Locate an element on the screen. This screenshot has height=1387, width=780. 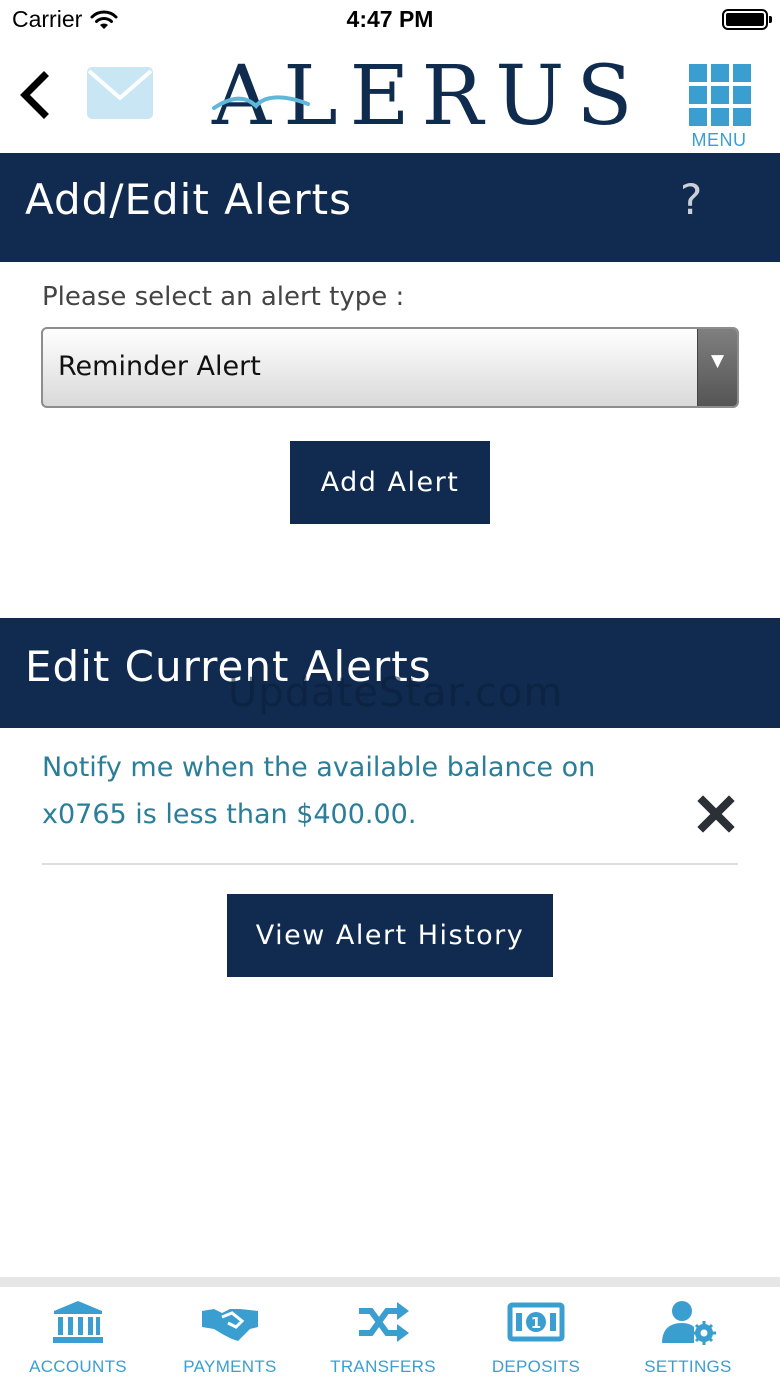
tab-transfers: TRANSFERS is located at coordinates (383, 1337).